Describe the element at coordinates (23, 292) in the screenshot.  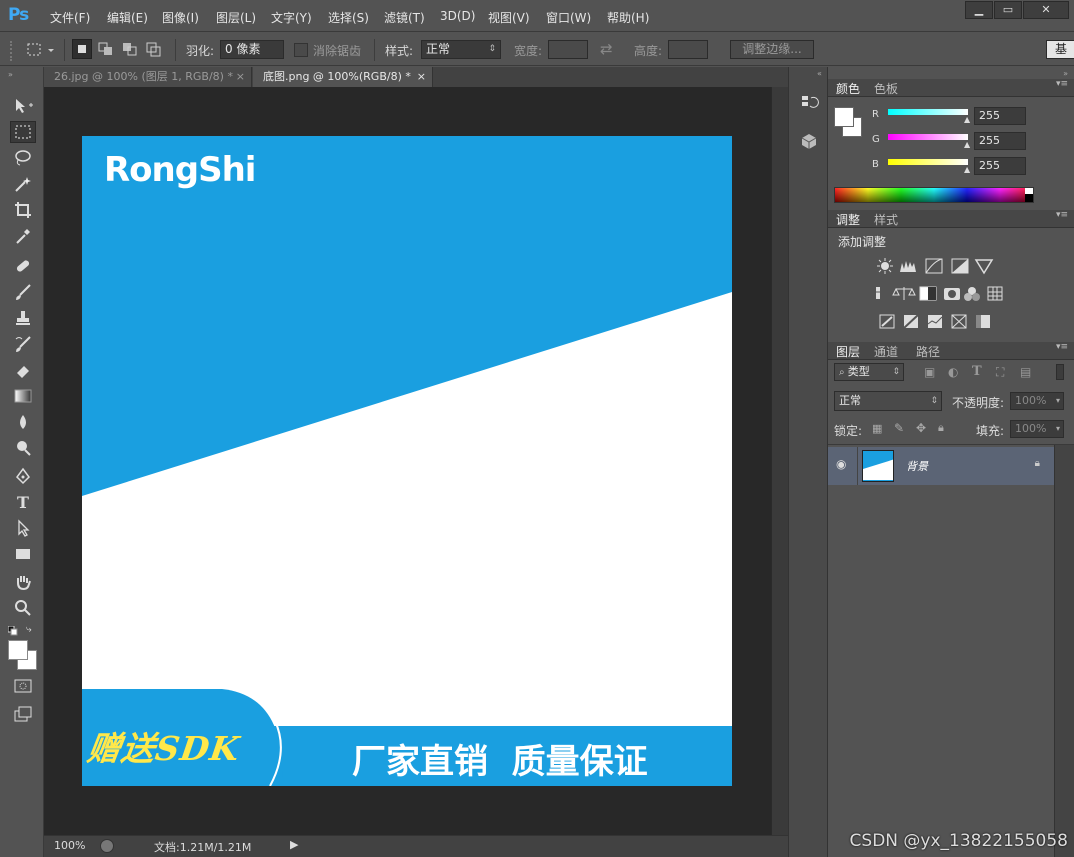
I see `brush-tool` at that location.